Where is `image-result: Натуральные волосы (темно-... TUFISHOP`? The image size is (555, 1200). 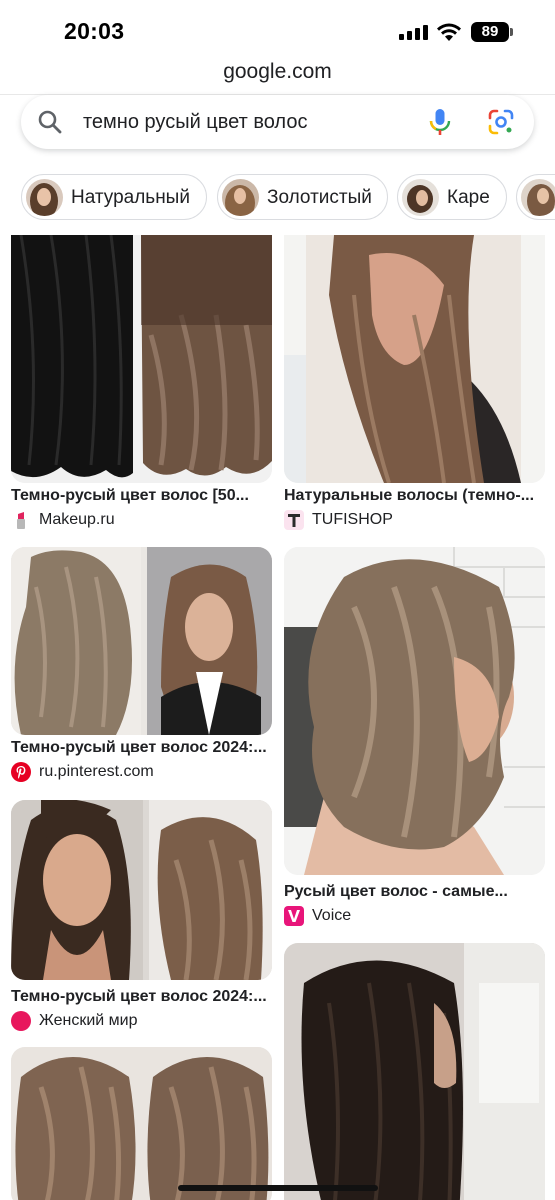 image-result: Натуральные волосы (темно-... TUFISHOP is located at coordinates (414, 385).